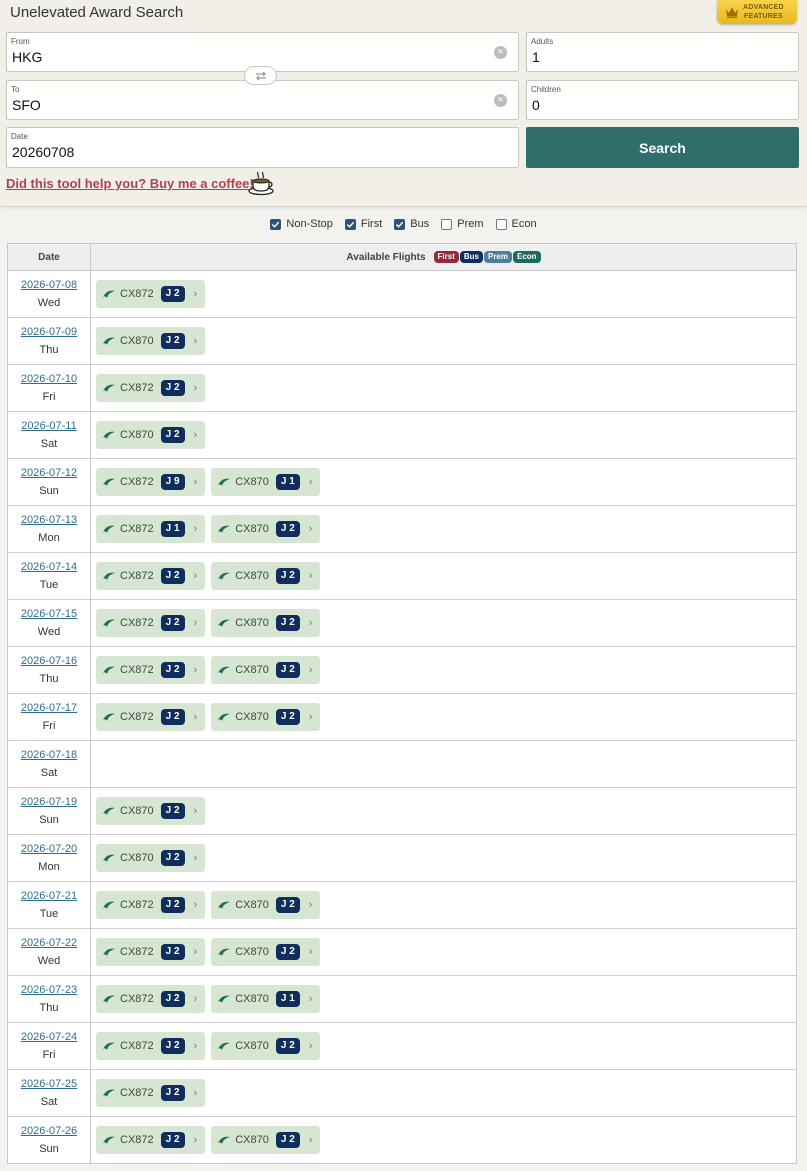  What do you see at coordinates (49, 1131) in the screenshot?
I see `date-link: 2026-07-26` at bounding box center [49, 1131].